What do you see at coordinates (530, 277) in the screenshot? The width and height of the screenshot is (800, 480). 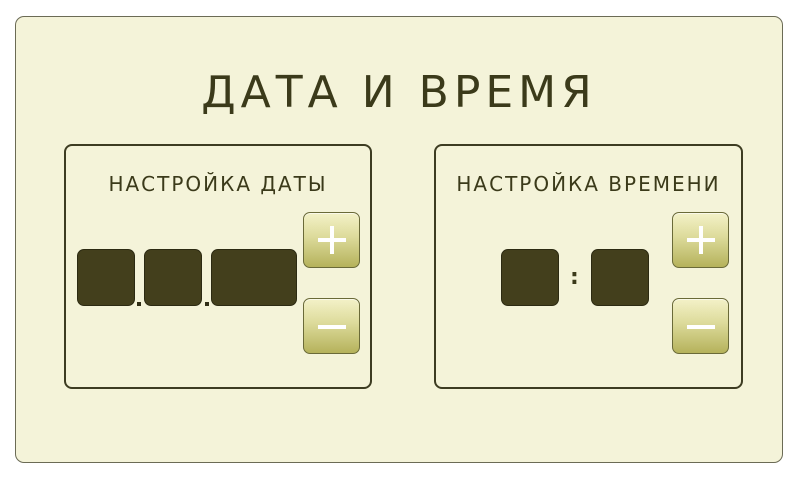 I see `hours-field` at bounding box center [530, 277].